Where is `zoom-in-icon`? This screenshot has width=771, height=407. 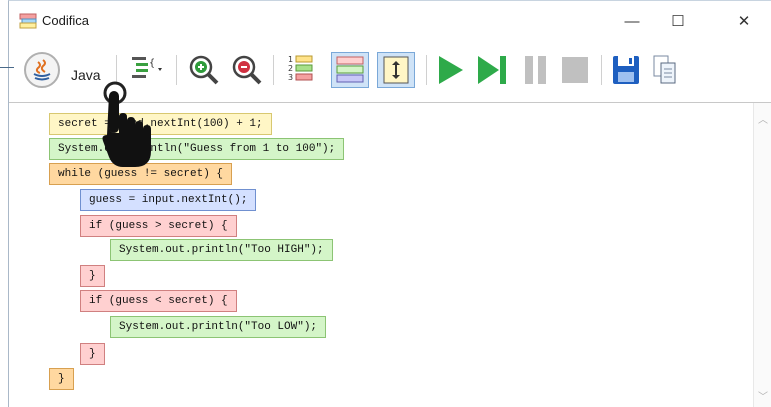
zoom-in-icon is located at coordinates (204, 70).